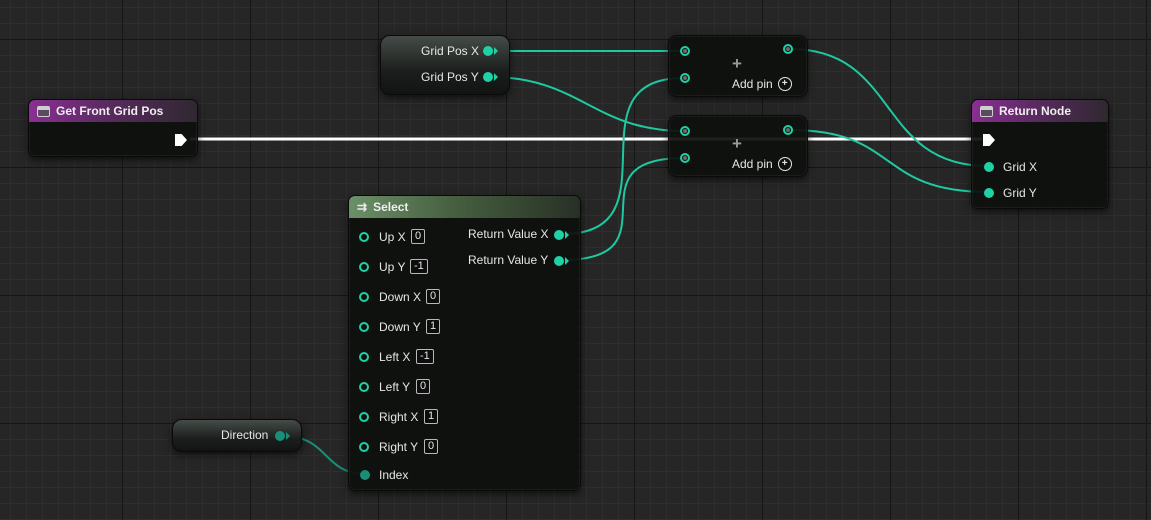 This screenshot has width=1151, height=520. What do you see at coordinates (559, 261) in the screenshot?
I see `return-value-y-pin` at bounding box center [559, 261].